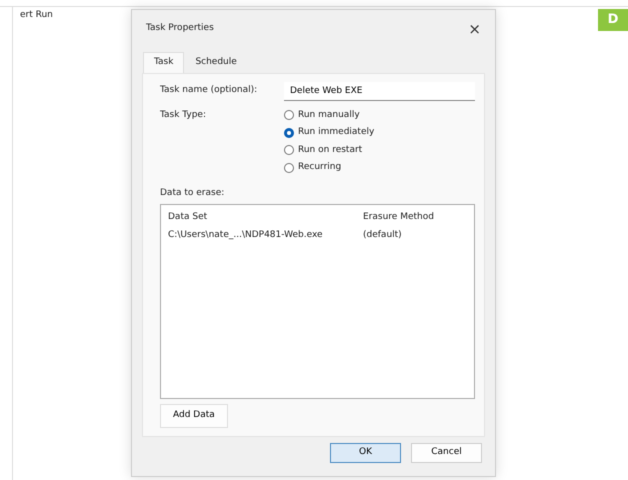  What do you see at coordinates (365, 452) in the screenshot?
I see `ok-button: OK` at bounding box center [365, 452].